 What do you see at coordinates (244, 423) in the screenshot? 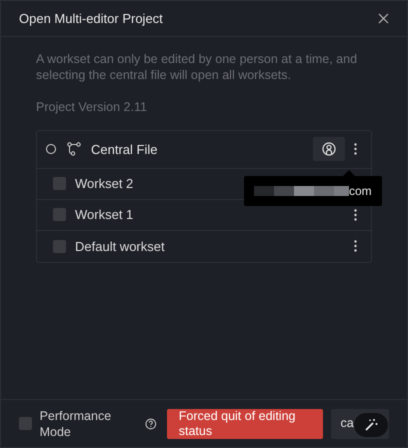
I see `force-quit-button: Forced quit of editing status` at bounding box center [244, 423].